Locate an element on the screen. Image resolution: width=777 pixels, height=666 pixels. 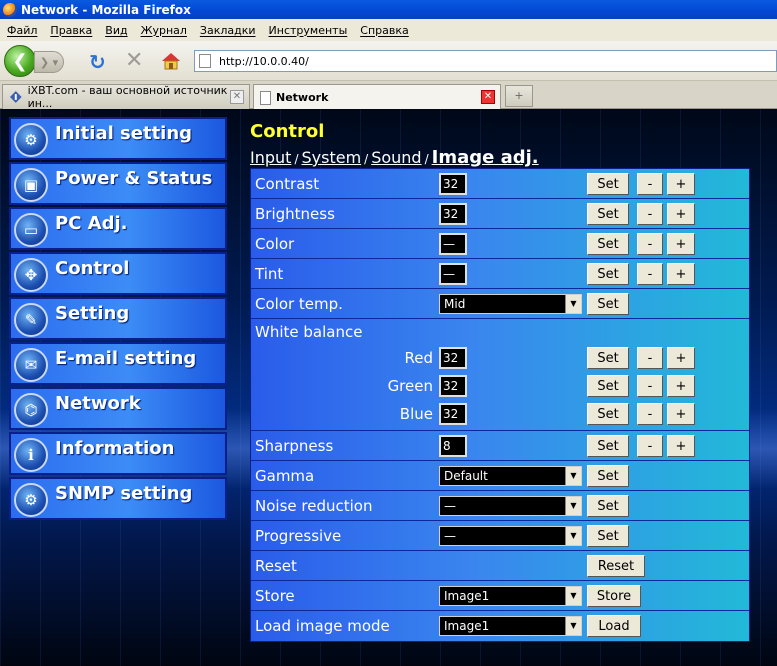
noise-reduction-select: — ▼ is located at coordinates (510, 506).